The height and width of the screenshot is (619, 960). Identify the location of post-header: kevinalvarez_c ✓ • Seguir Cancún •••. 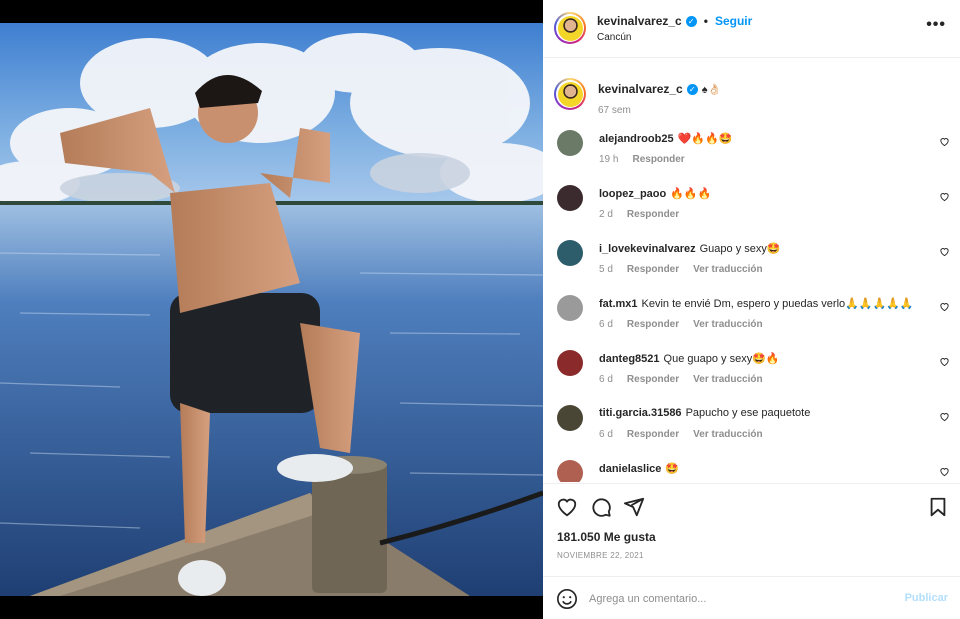
(751, 29).